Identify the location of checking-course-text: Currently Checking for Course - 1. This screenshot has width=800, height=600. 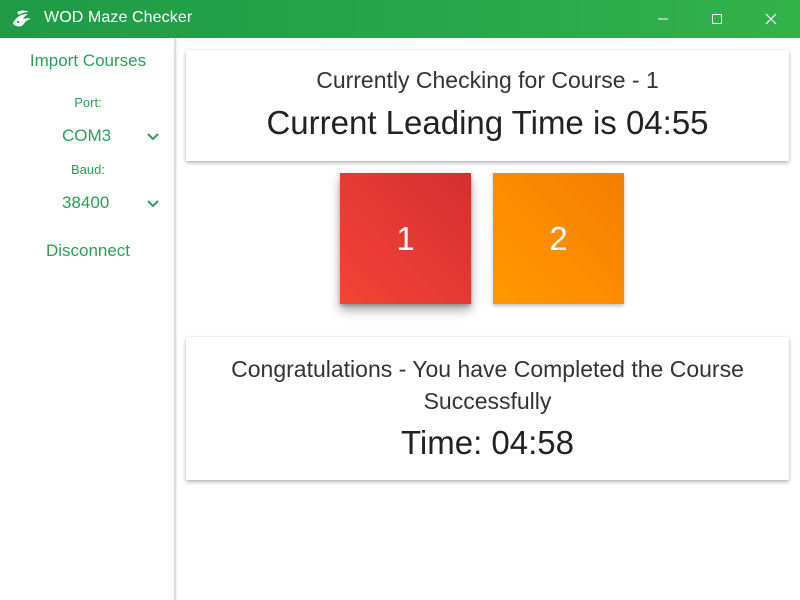
(487, 80).